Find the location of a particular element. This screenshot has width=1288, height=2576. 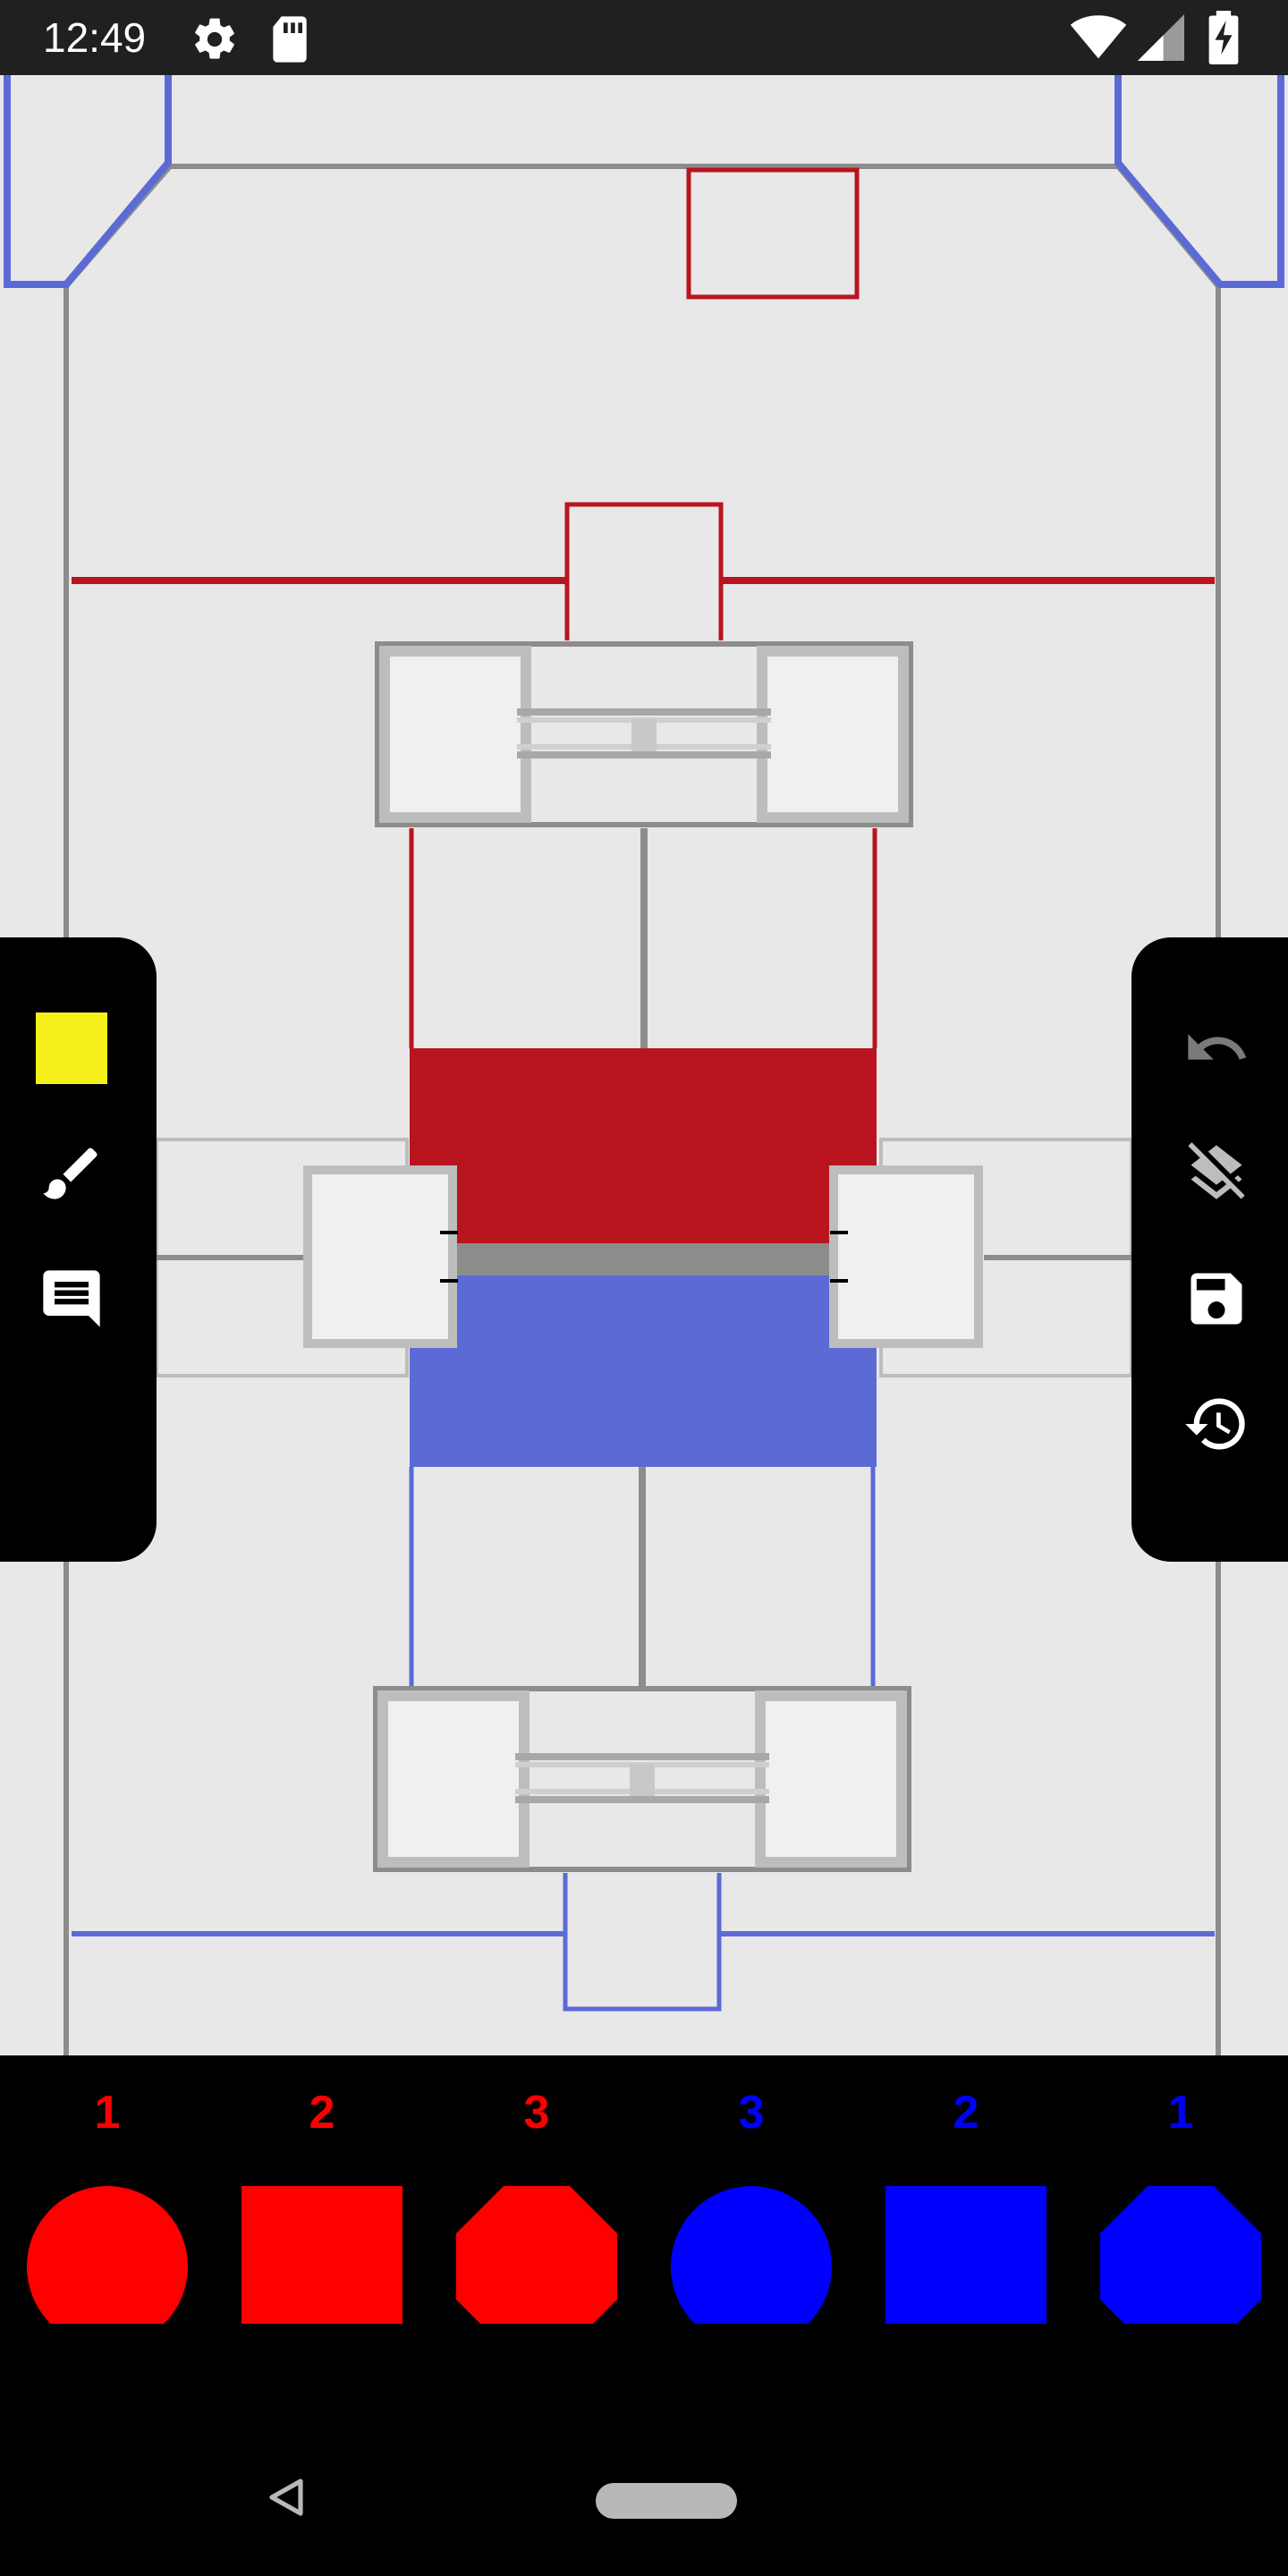

piece-palette: 1 2 3 3 2 1 is located at coordinates (644, 2228).